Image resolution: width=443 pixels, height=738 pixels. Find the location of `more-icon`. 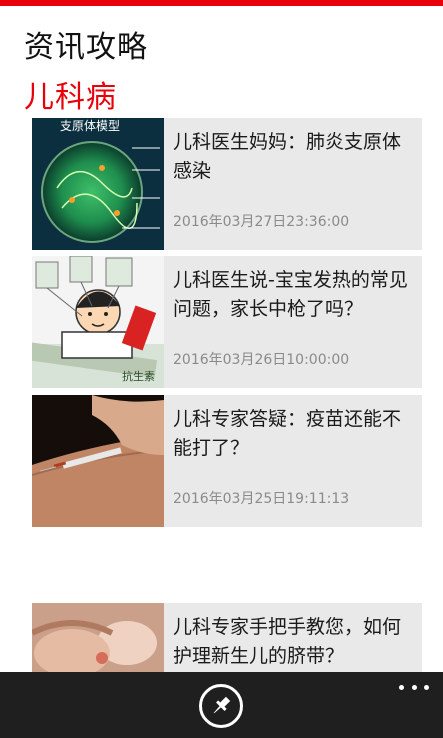

more-icon is located at coordinates (401, 687).